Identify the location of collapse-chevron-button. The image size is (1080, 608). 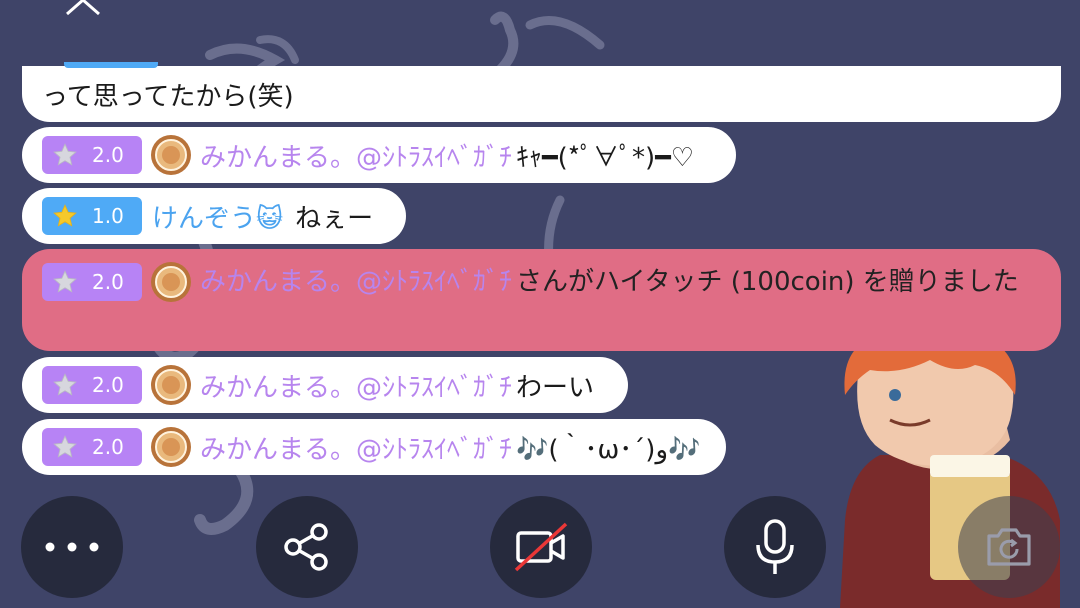
(83, 9).